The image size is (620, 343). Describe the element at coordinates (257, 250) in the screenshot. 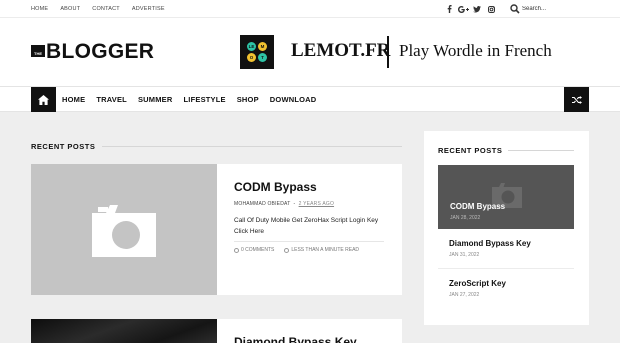

I see `post-comments: 0 COMMENTS` at that location.